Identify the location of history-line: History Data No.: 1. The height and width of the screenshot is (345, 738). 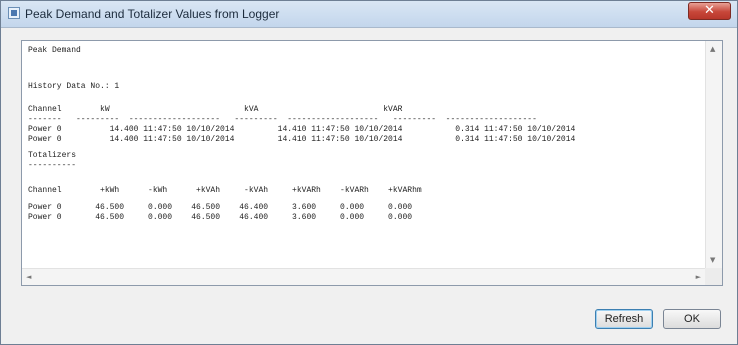
(74, 86).